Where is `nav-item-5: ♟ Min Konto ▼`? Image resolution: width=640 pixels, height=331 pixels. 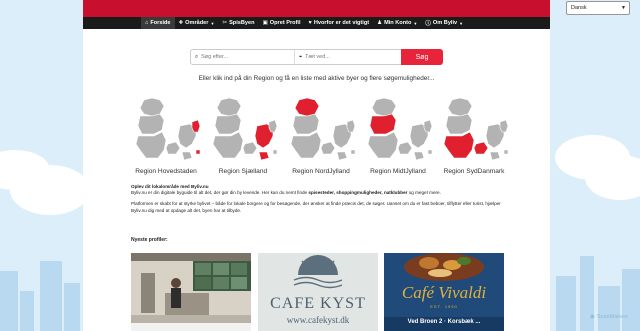
nav-item-5: ♟ Min Konto ▼ is located at coordinates (397, 23).